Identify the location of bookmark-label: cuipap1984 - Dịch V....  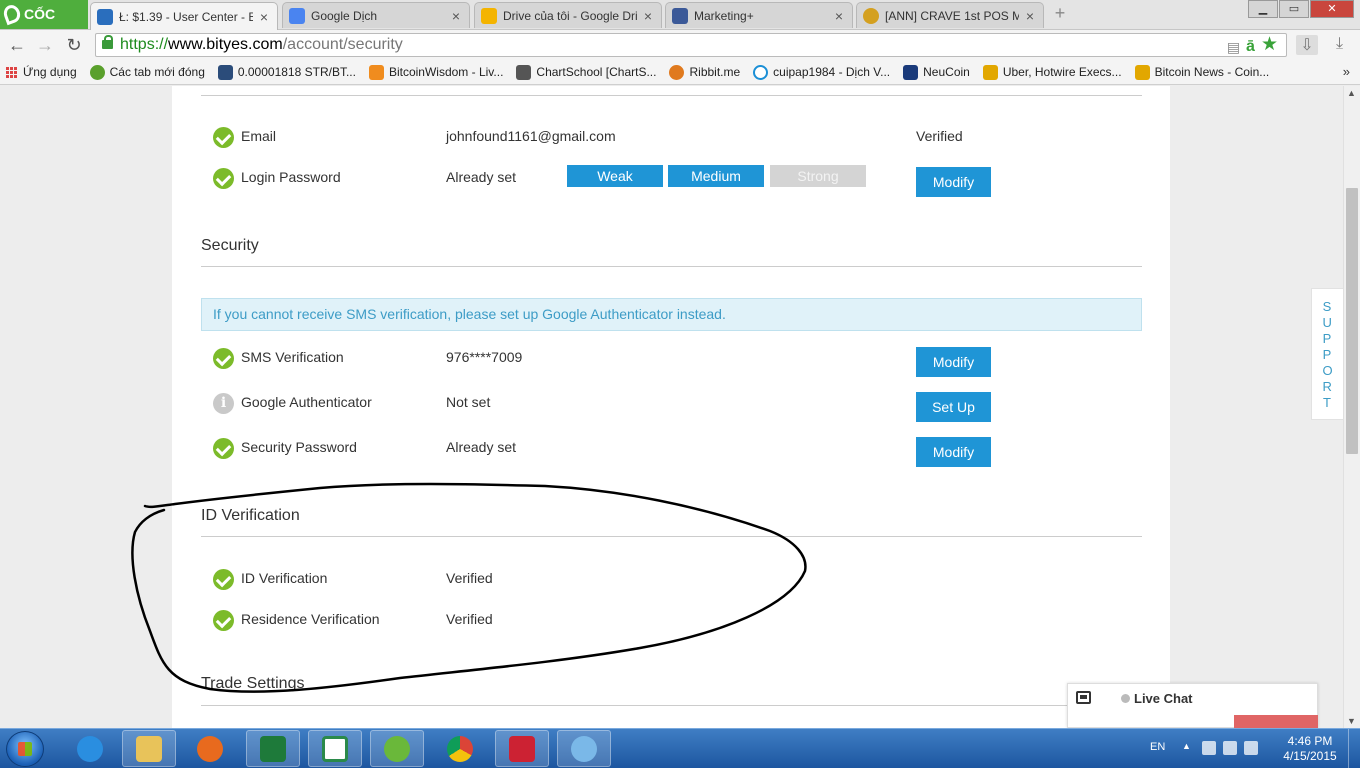
(832, 72).